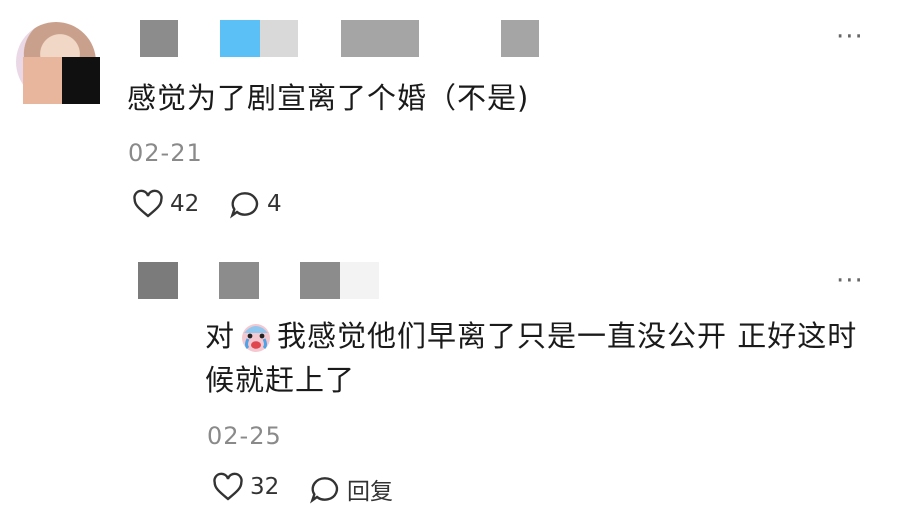  Describe the element at coordinates (567, 336) in the screenshot. I see `reply-text-main: 我感觉他们早离了只是一直没公开 正好这时` at that location.